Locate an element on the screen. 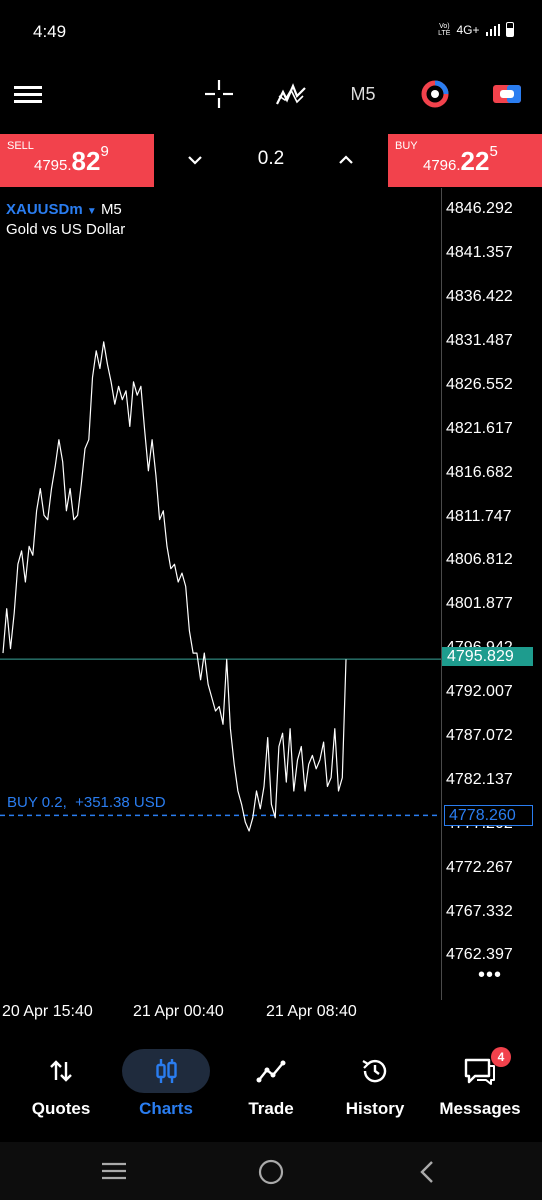 The height and width of the screenshot is (1200, 542). nav-messages: 4 Messages is located at coordinates (480, 1085).